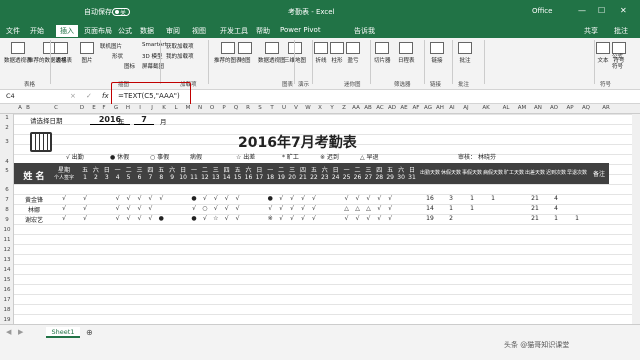  What do you see at coordinates (63, 332) in the screenshot?
I see `sheet-tab-sheet1: Sheet1` at bounding box center [63, 332].